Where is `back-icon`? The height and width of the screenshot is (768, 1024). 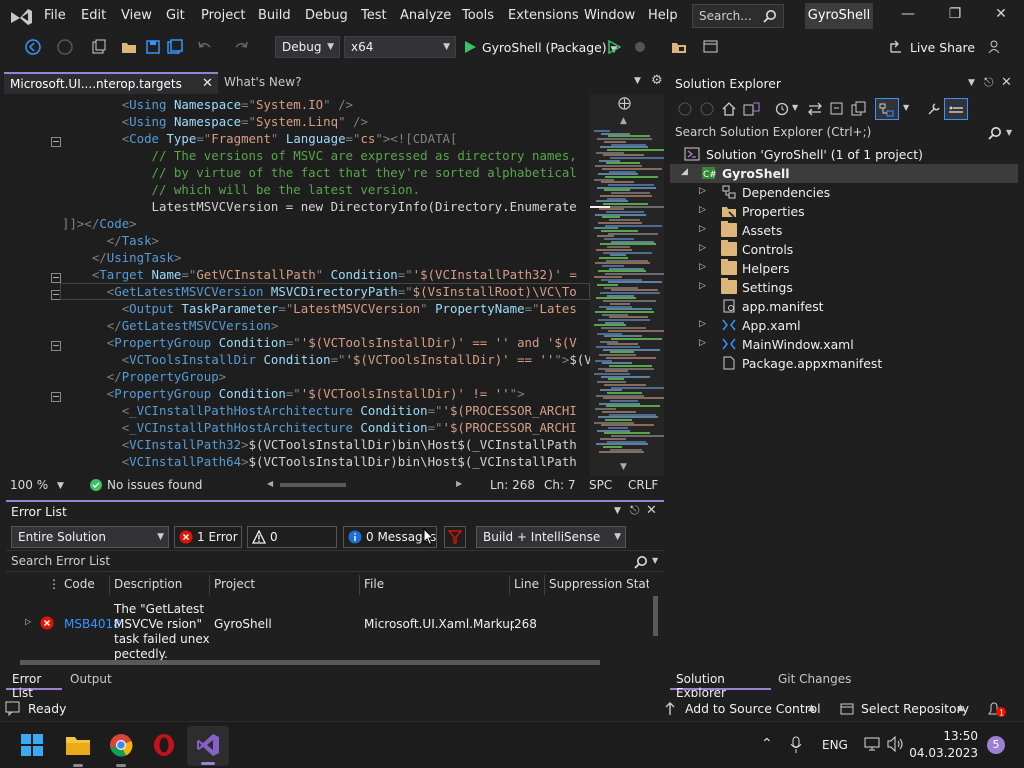
back-icon is located at coordinates (685, 109).